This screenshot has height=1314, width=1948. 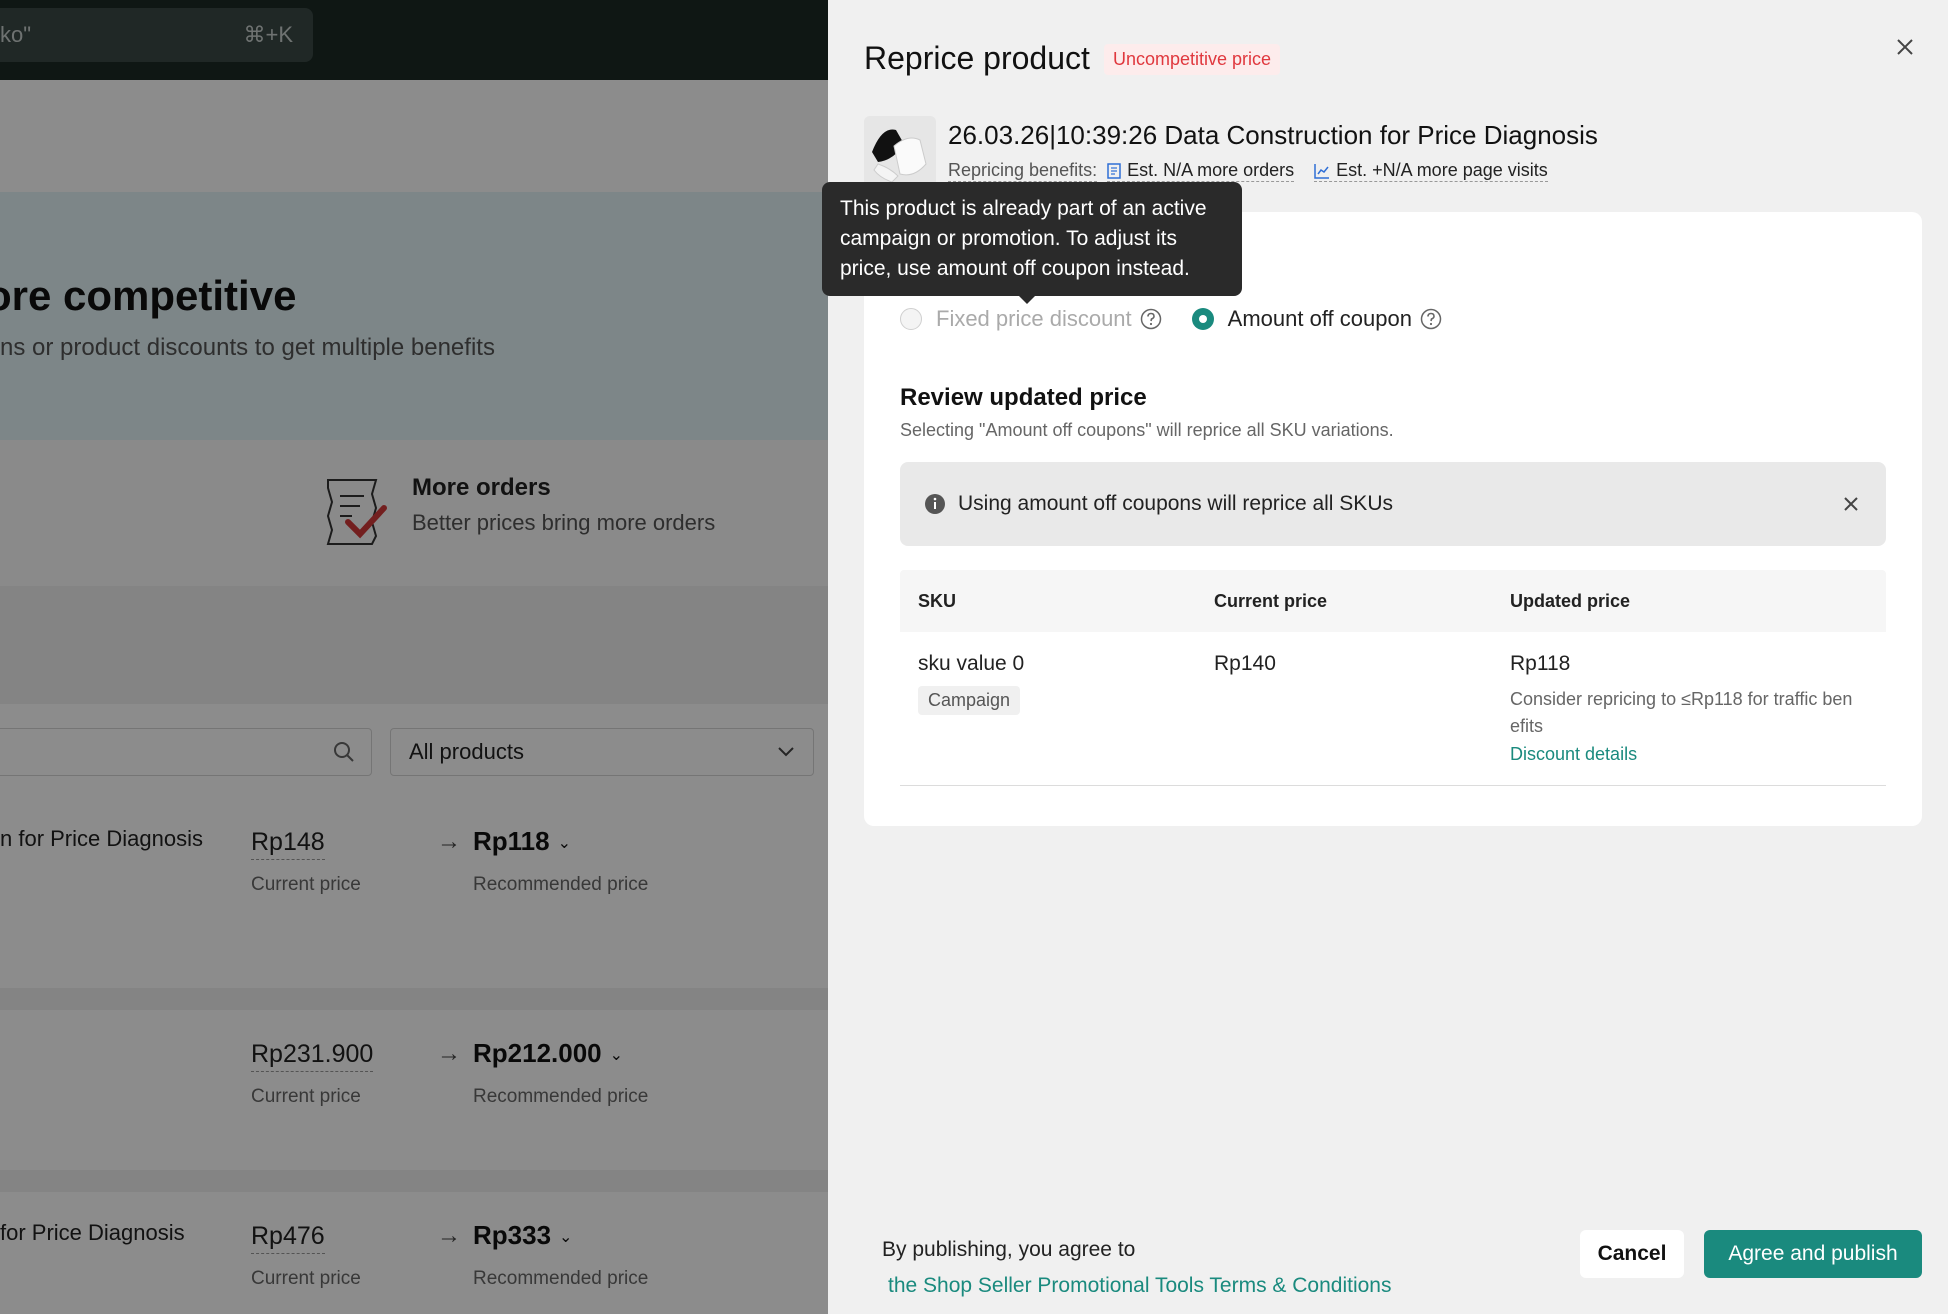 What do you see at coordinates (1009, 1249) in the screenshot?
I see `agreement-text: By publishing, you agree to` at bounding box center [1009, 1249].